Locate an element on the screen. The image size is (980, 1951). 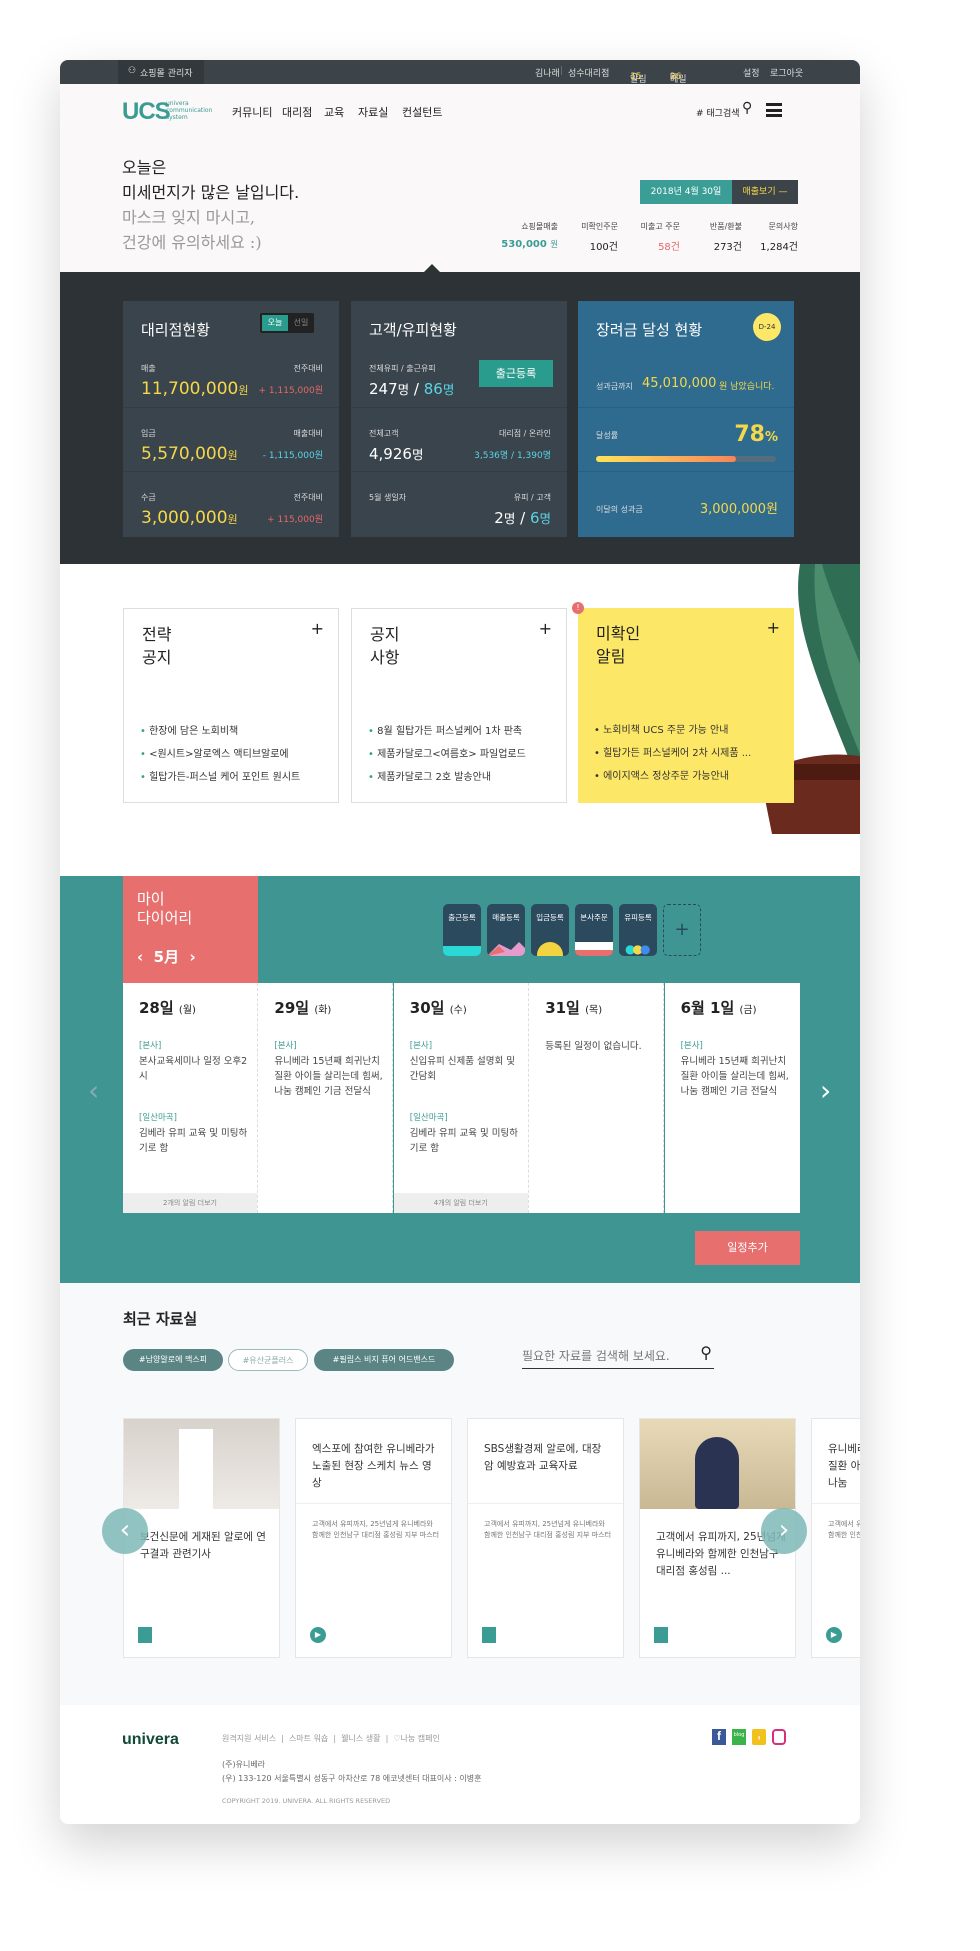
footer-link: 웰니스 생활 is located at coordinates (360, 1738).